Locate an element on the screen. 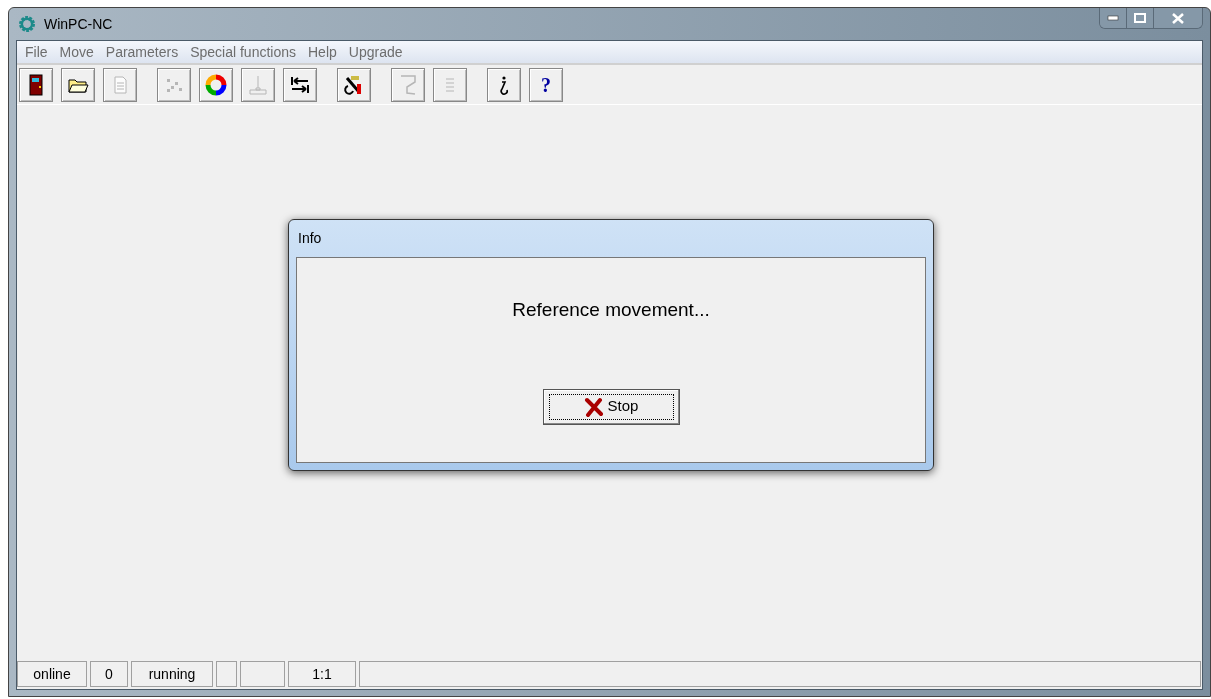 This screenshot has width=1211, height=699. status-text: running is located at coordinates (172, 674).